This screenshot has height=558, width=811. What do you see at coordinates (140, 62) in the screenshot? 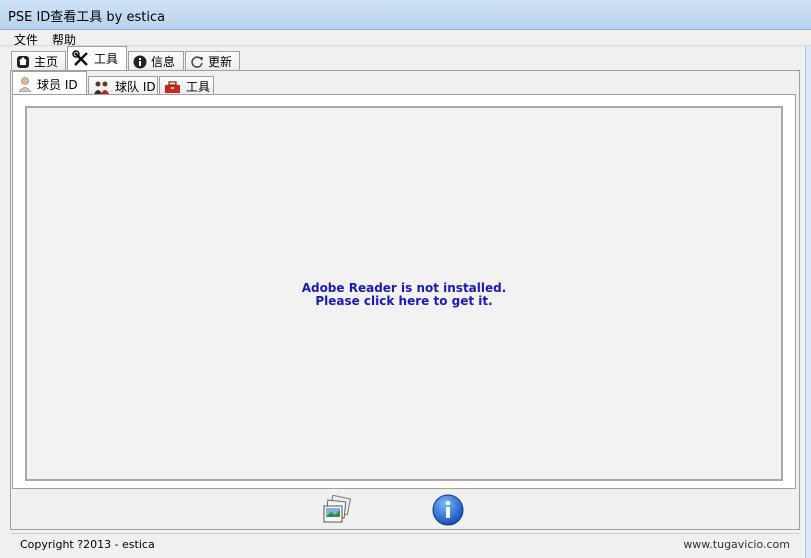
I see `info-icon` at bounding box center [140, 62].